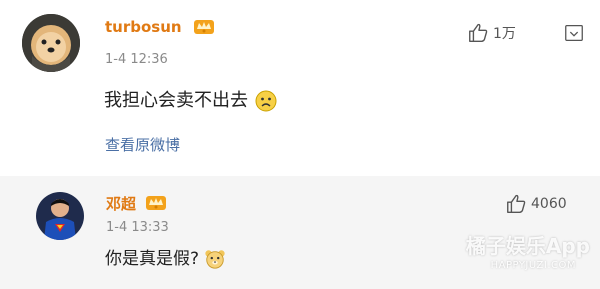 The image size is (600, 289). I want to click on like-count: 4060, so click(549, 204).